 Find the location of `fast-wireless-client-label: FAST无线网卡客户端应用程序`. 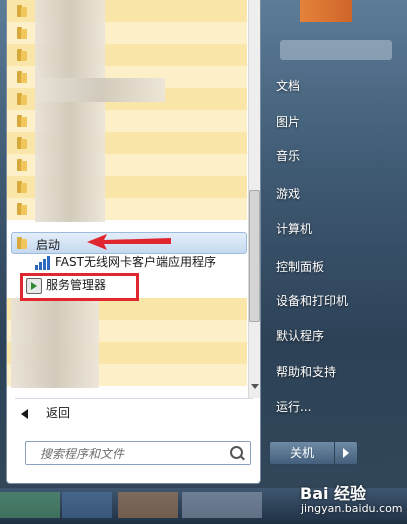

fast-wireless-client-label: FAST无线网卡客户端应用程序 is located at coordinates (135, 262).